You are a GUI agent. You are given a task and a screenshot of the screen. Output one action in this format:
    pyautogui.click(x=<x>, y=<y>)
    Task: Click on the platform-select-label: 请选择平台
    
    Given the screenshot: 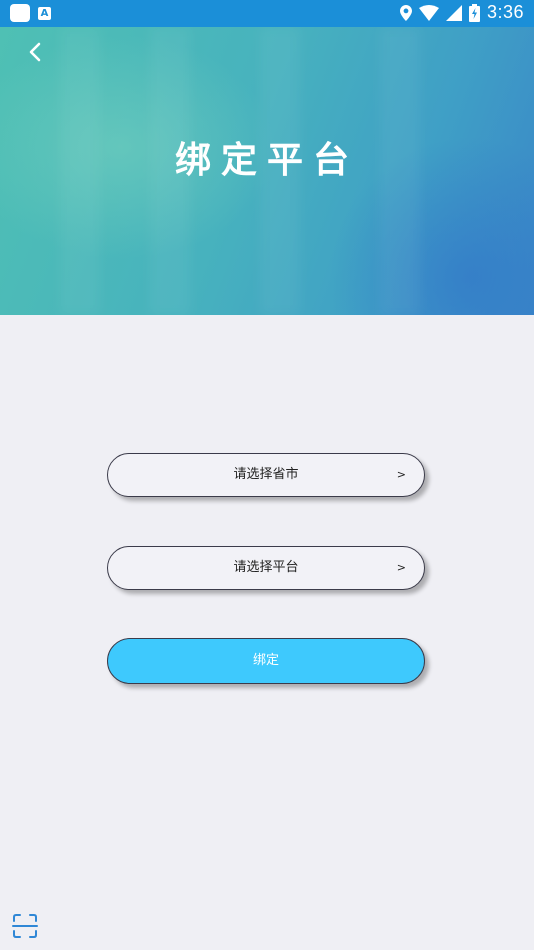 What is the action you would take?
    pyautogui.click(x=266, y=567)
    